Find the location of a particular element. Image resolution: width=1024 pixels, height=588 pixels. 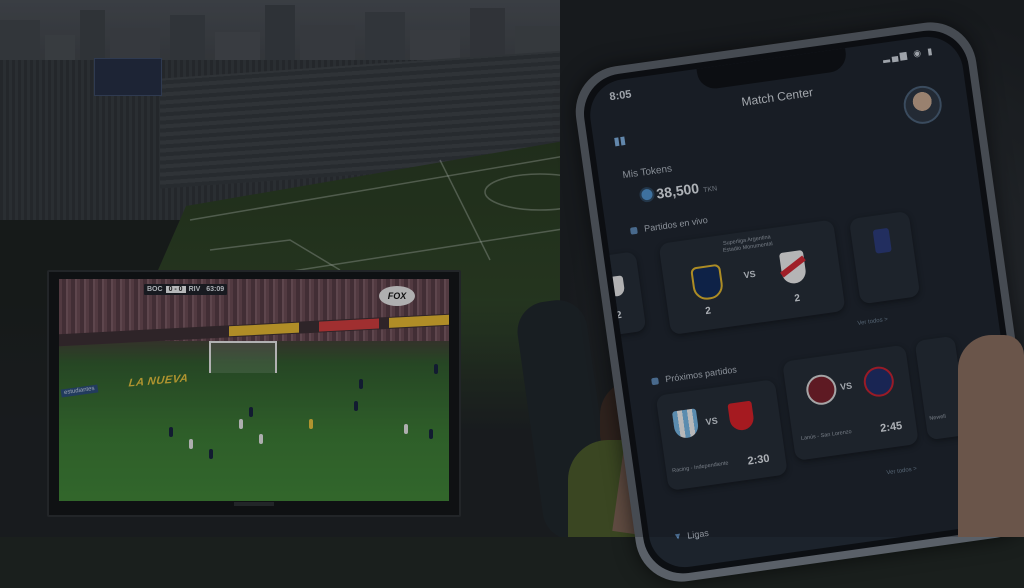

upcoming-partial-label: Newell is located at coordinates (938, 417).